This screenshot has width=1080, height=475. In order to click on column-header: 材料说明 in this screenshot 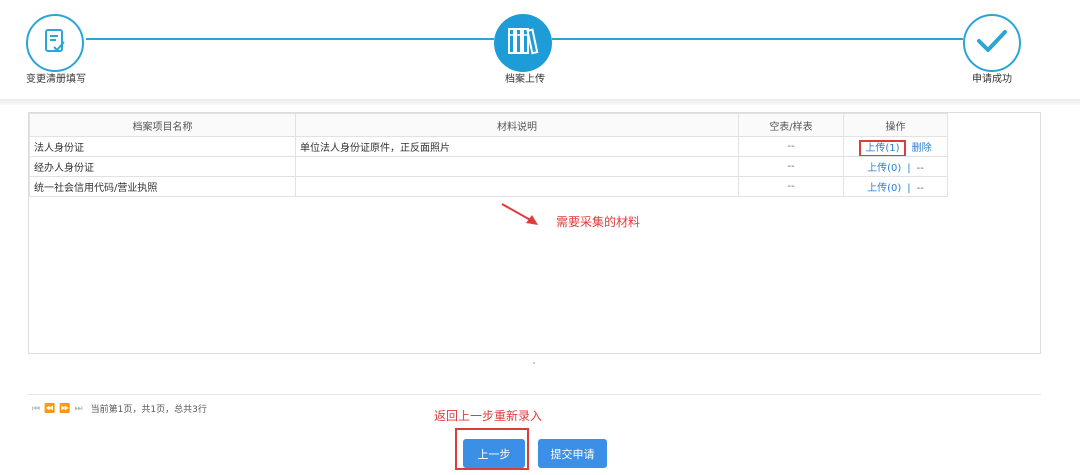, I will do `click(517, 125)`.